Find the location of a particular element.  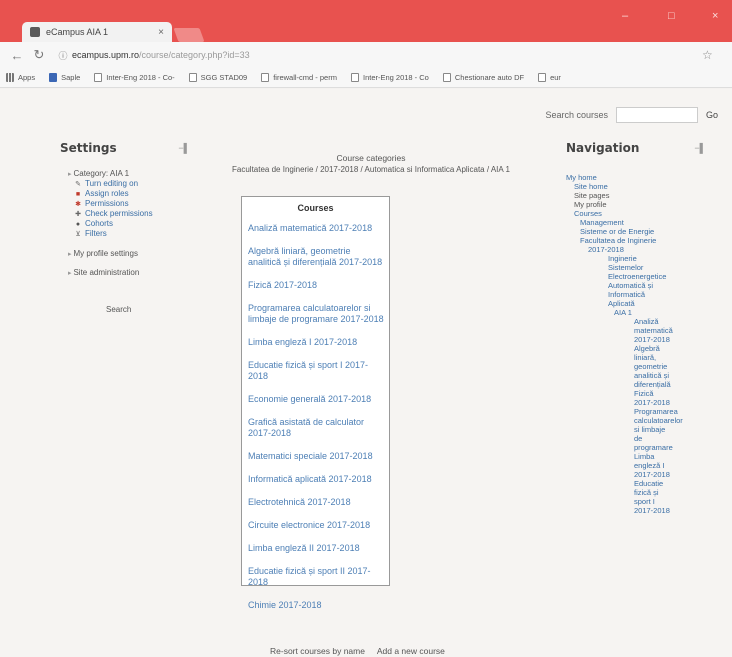

nav-tree-item: Courses is located at coordinates (636, 213).